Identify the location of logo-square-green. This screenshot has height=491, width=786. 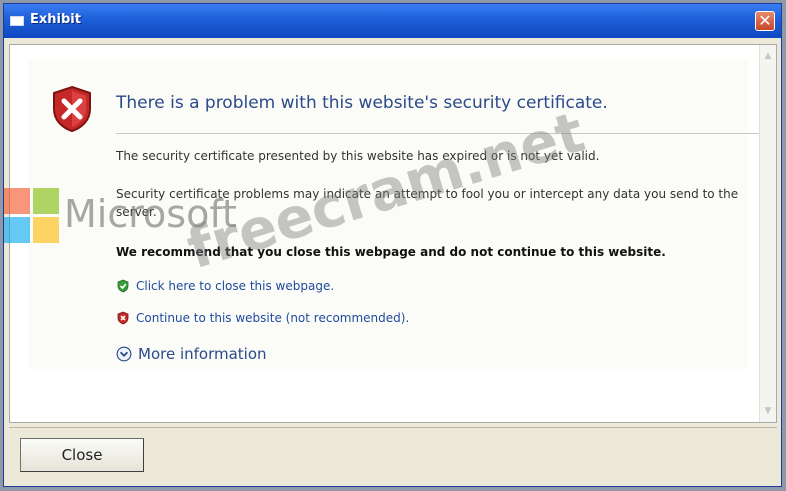
(46, 201).